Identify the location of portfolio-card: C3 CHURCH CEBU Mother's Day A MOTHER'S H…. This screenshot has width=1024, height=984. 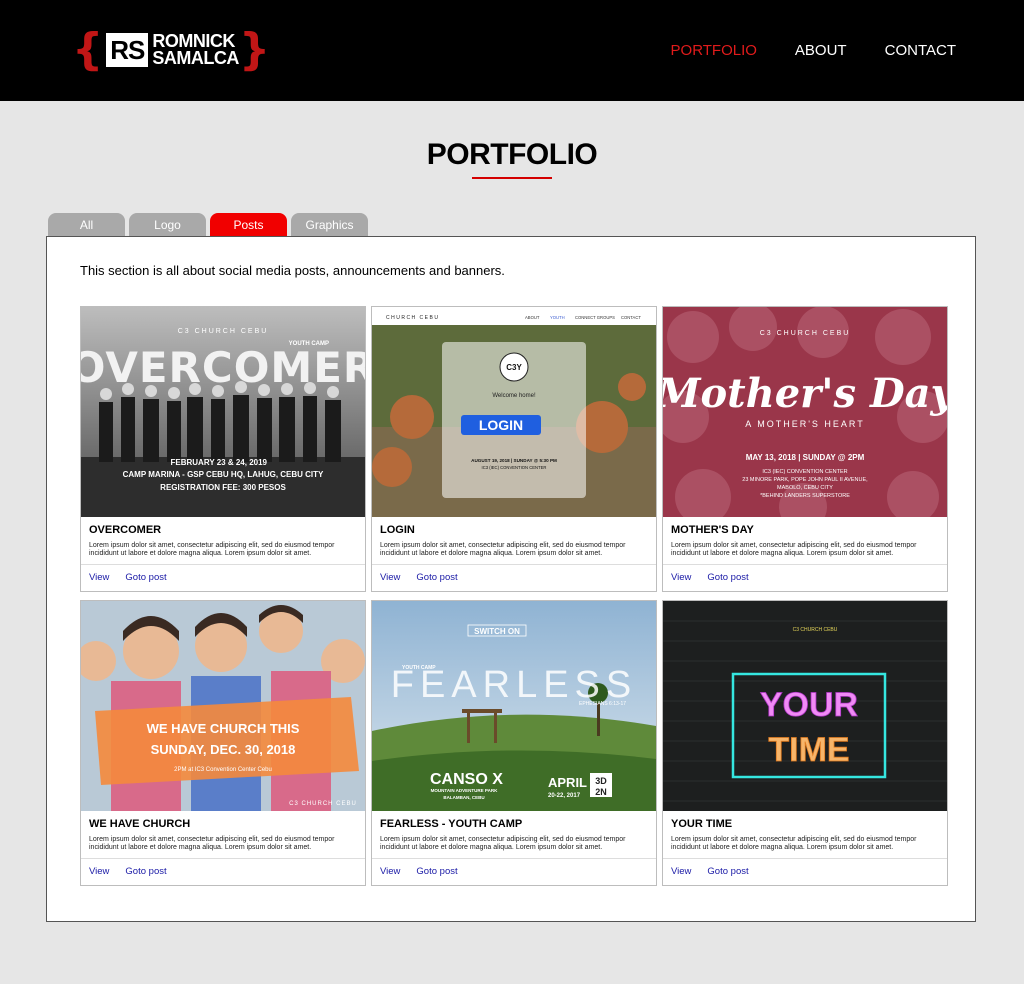
(805, 449).